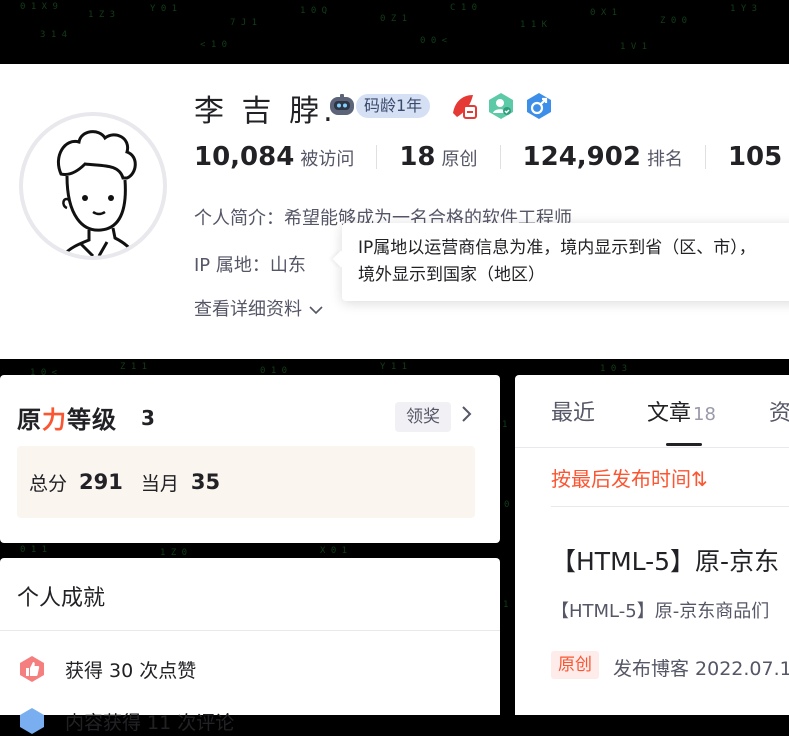 The height and width of the screenshot is (736, 789). I want to click on month-score-label: 当月, so click(159, 483).